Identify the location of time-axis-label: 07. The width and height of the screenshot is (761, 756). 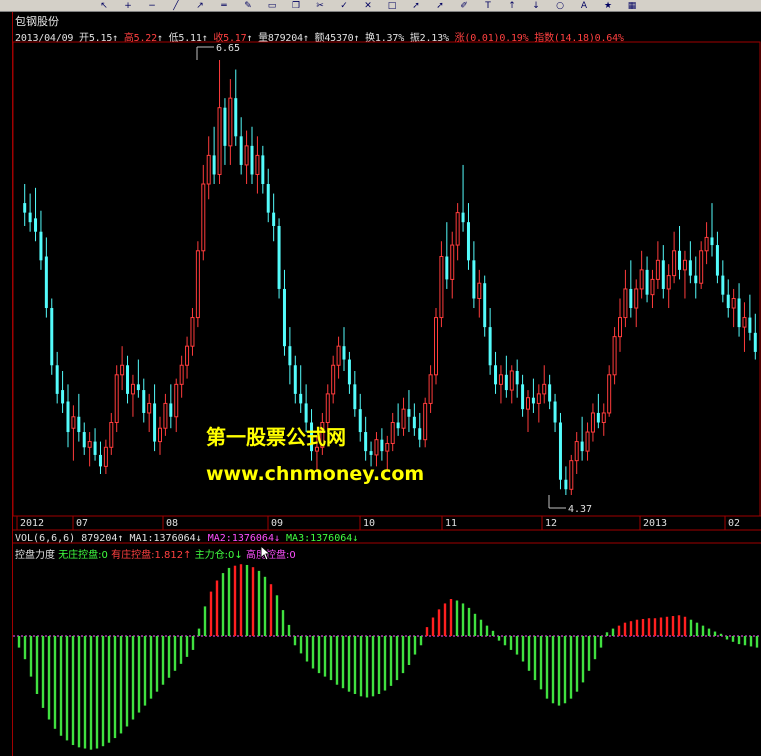
(82, 523).